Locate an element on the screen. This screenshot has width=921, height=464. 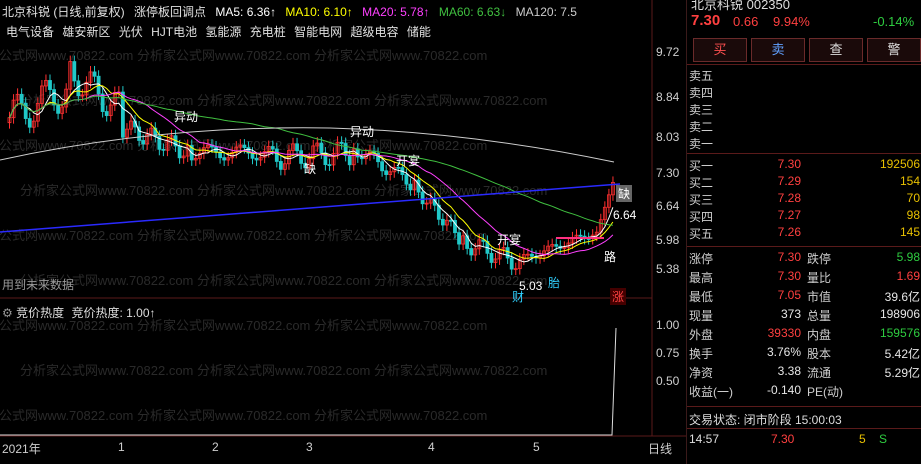
buy-level: 买二 7.29 154 is located at coordinates (804, 182).